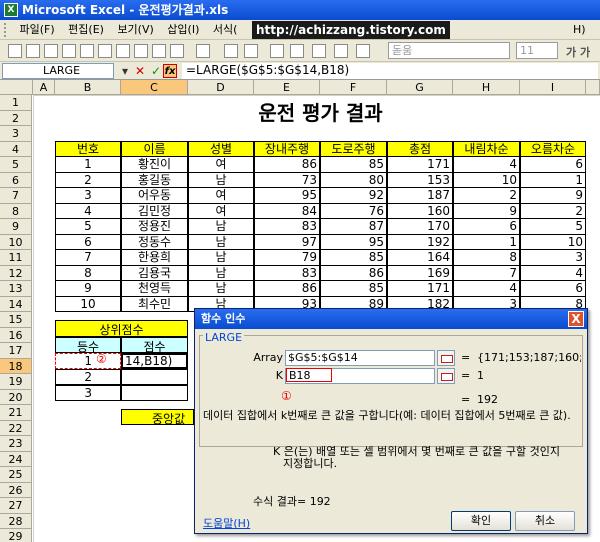  Describe the element at coordinates (16, 196) in the screenshot. I see `row-header: 7` at that location.